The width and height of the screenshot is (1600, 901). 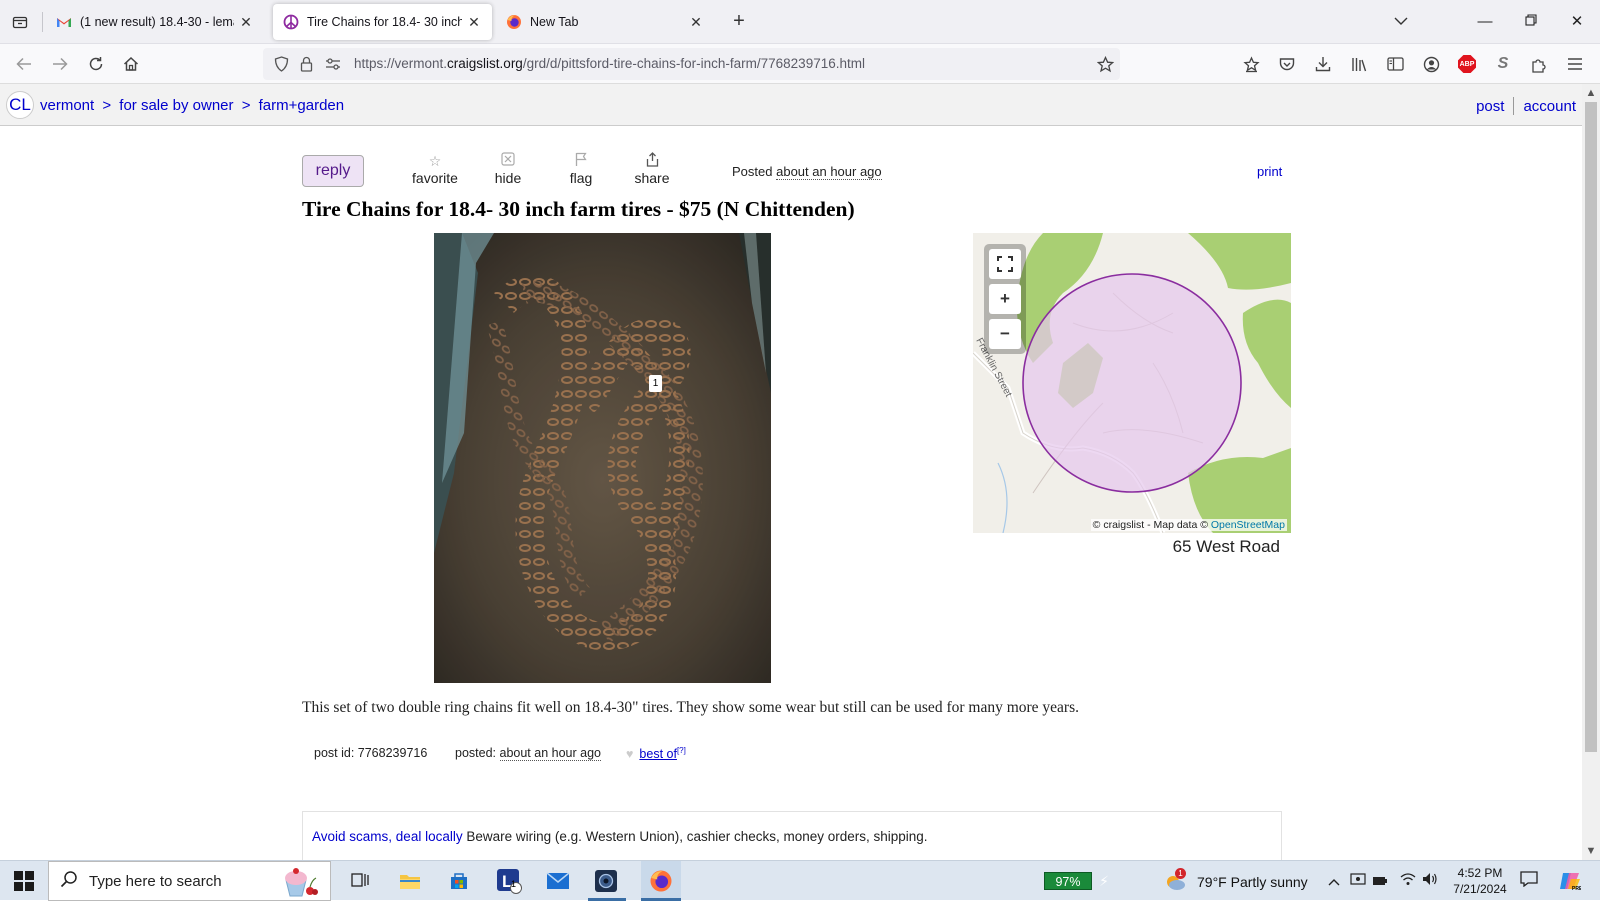 What do you see at coordinates (24, 64) in the screenshot?
I see `back-button` at bounding box center [24, 64].